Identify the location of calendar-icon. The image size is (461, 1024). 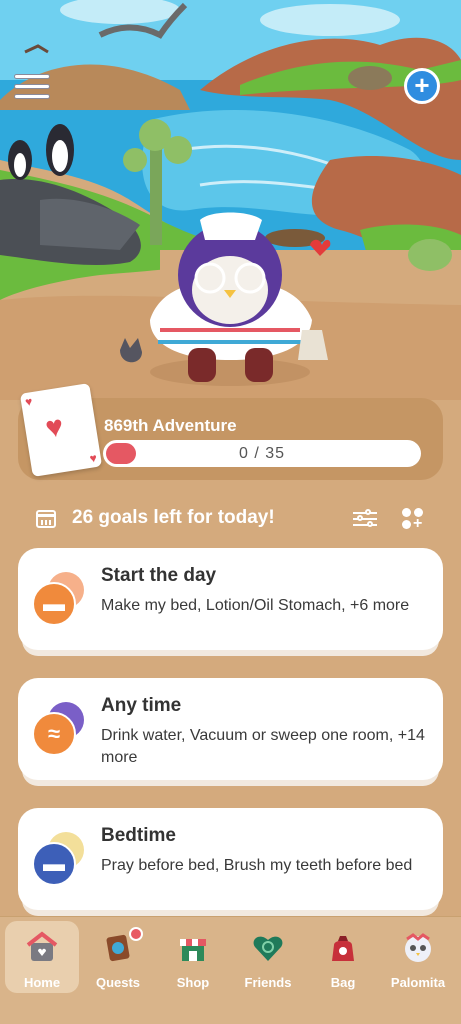
(46, 519).